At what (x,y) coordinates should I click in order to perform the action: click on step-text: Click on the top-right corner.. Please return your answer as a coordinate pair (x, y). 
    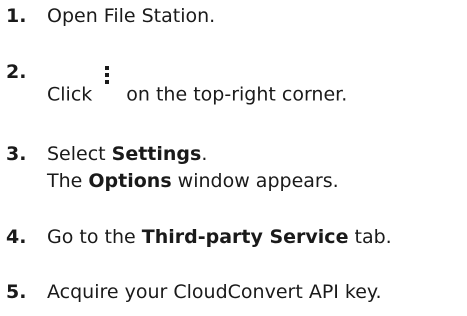
    Looking at the image, I should click on (197, 88).